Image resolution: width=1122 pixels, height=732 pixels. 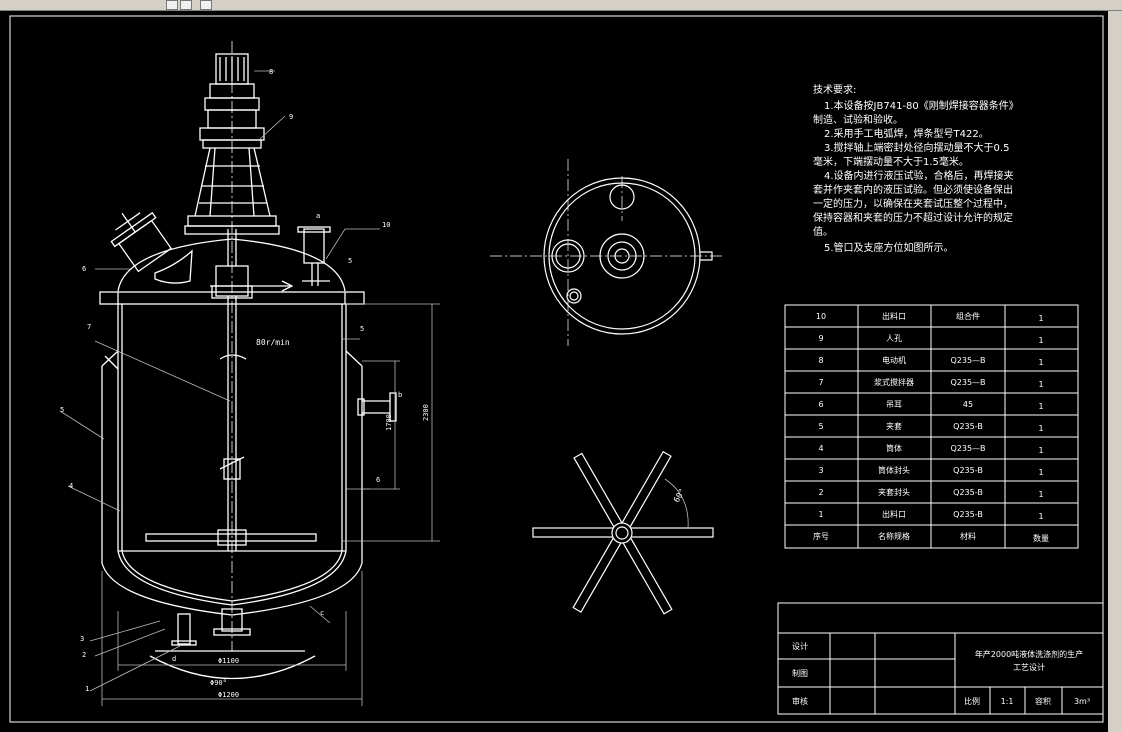 What do you see at coordinates (228, 661) in the screenshot?
I see `drawing-label: Φ1100` at bounding box center [228, 661].